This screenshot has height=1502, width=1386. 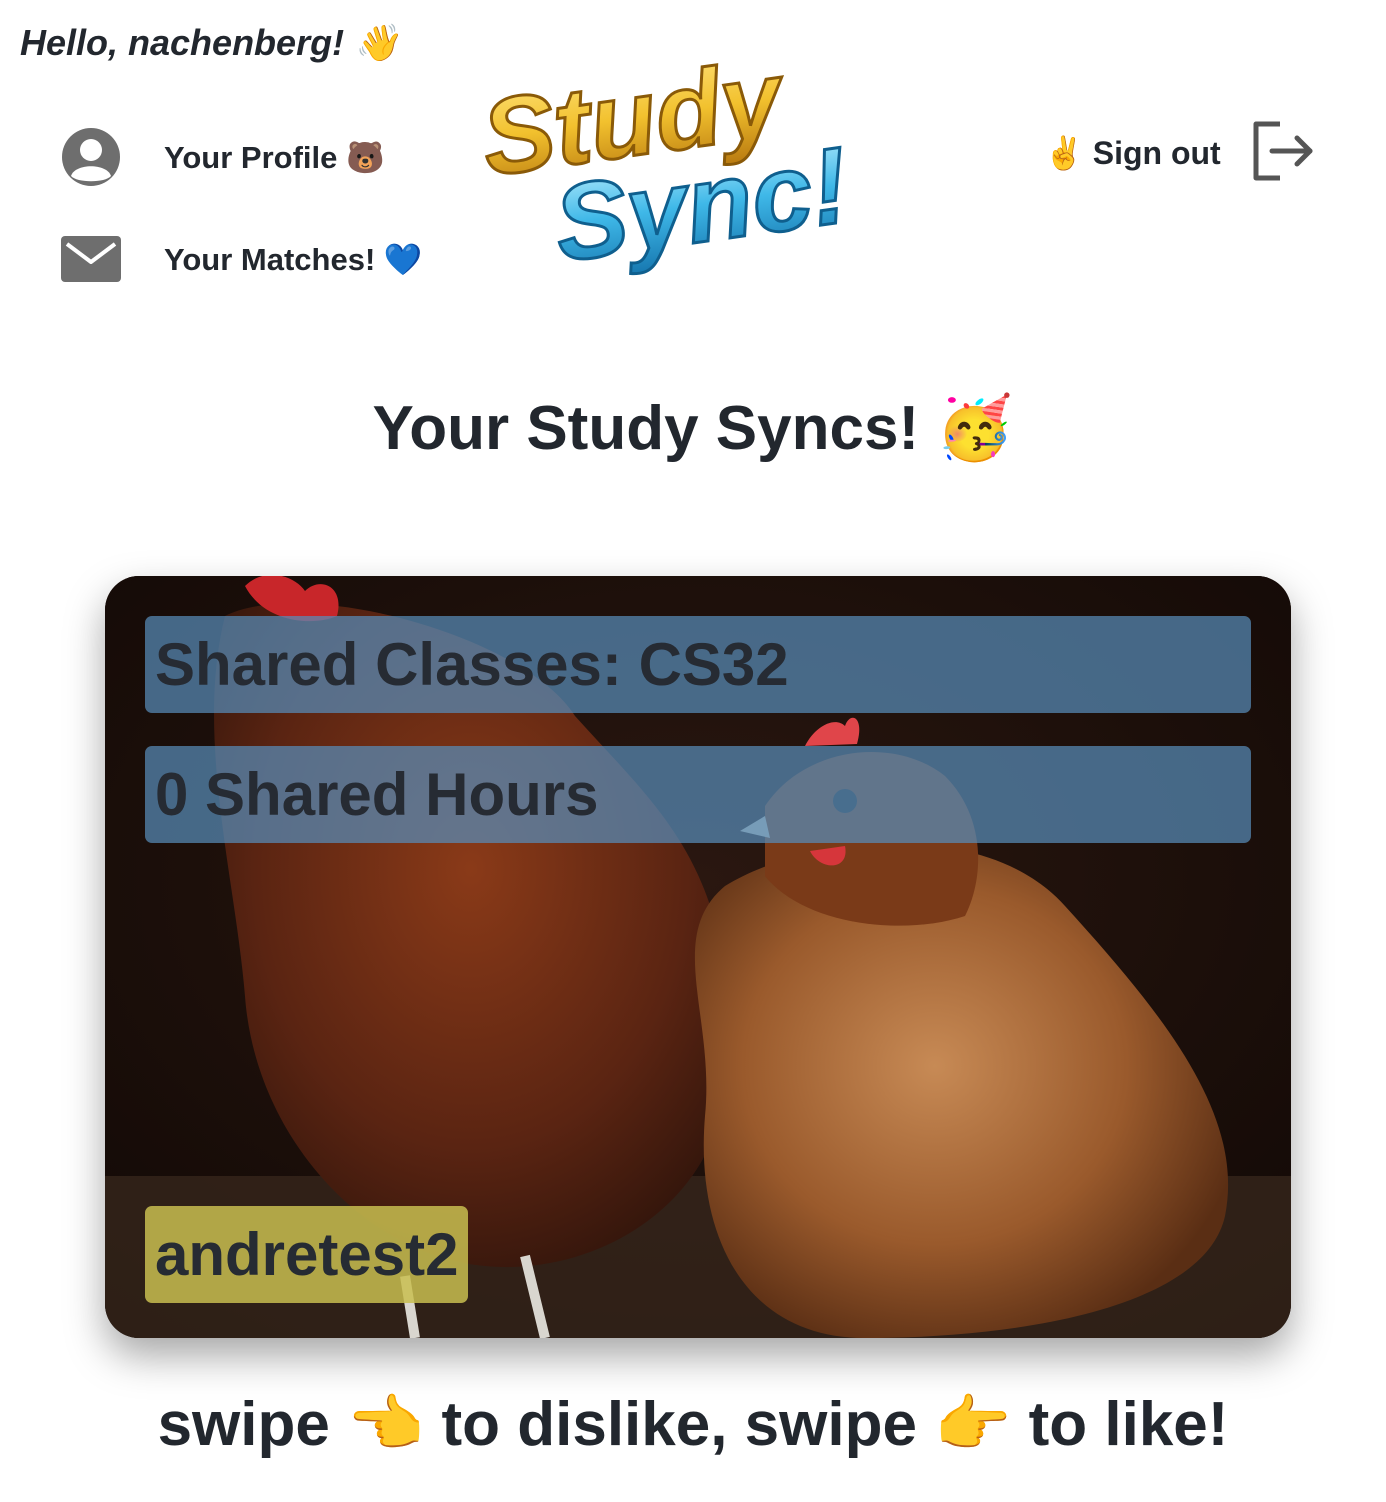 I want to click on page-title: Your Study Syncs! 🥳, so click(x=693, y=428).